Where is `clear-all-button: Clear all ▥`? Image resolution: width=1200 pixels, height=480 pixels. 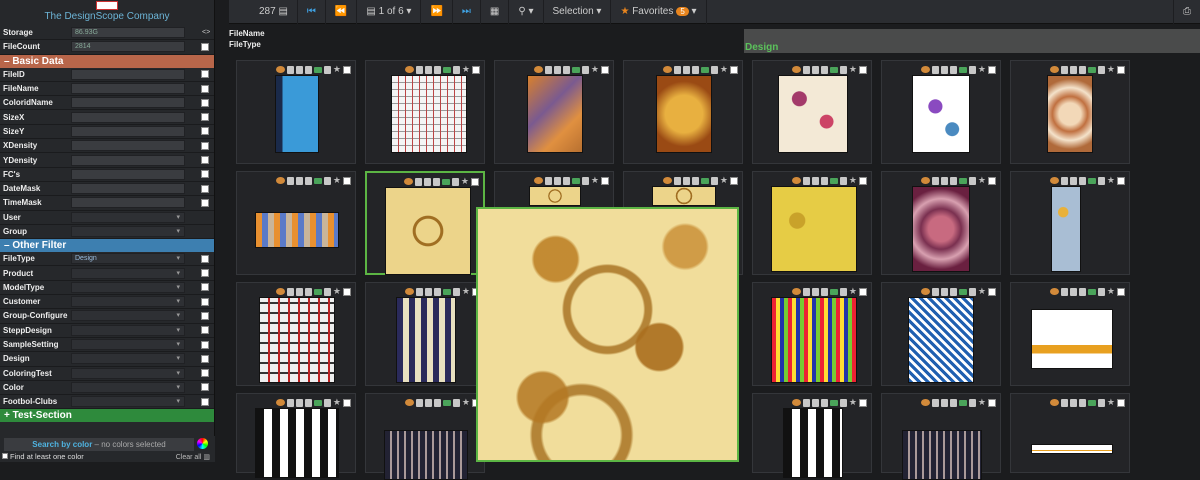 clear-all-button: Clear all ▥ is located at coordinates (193, 457).